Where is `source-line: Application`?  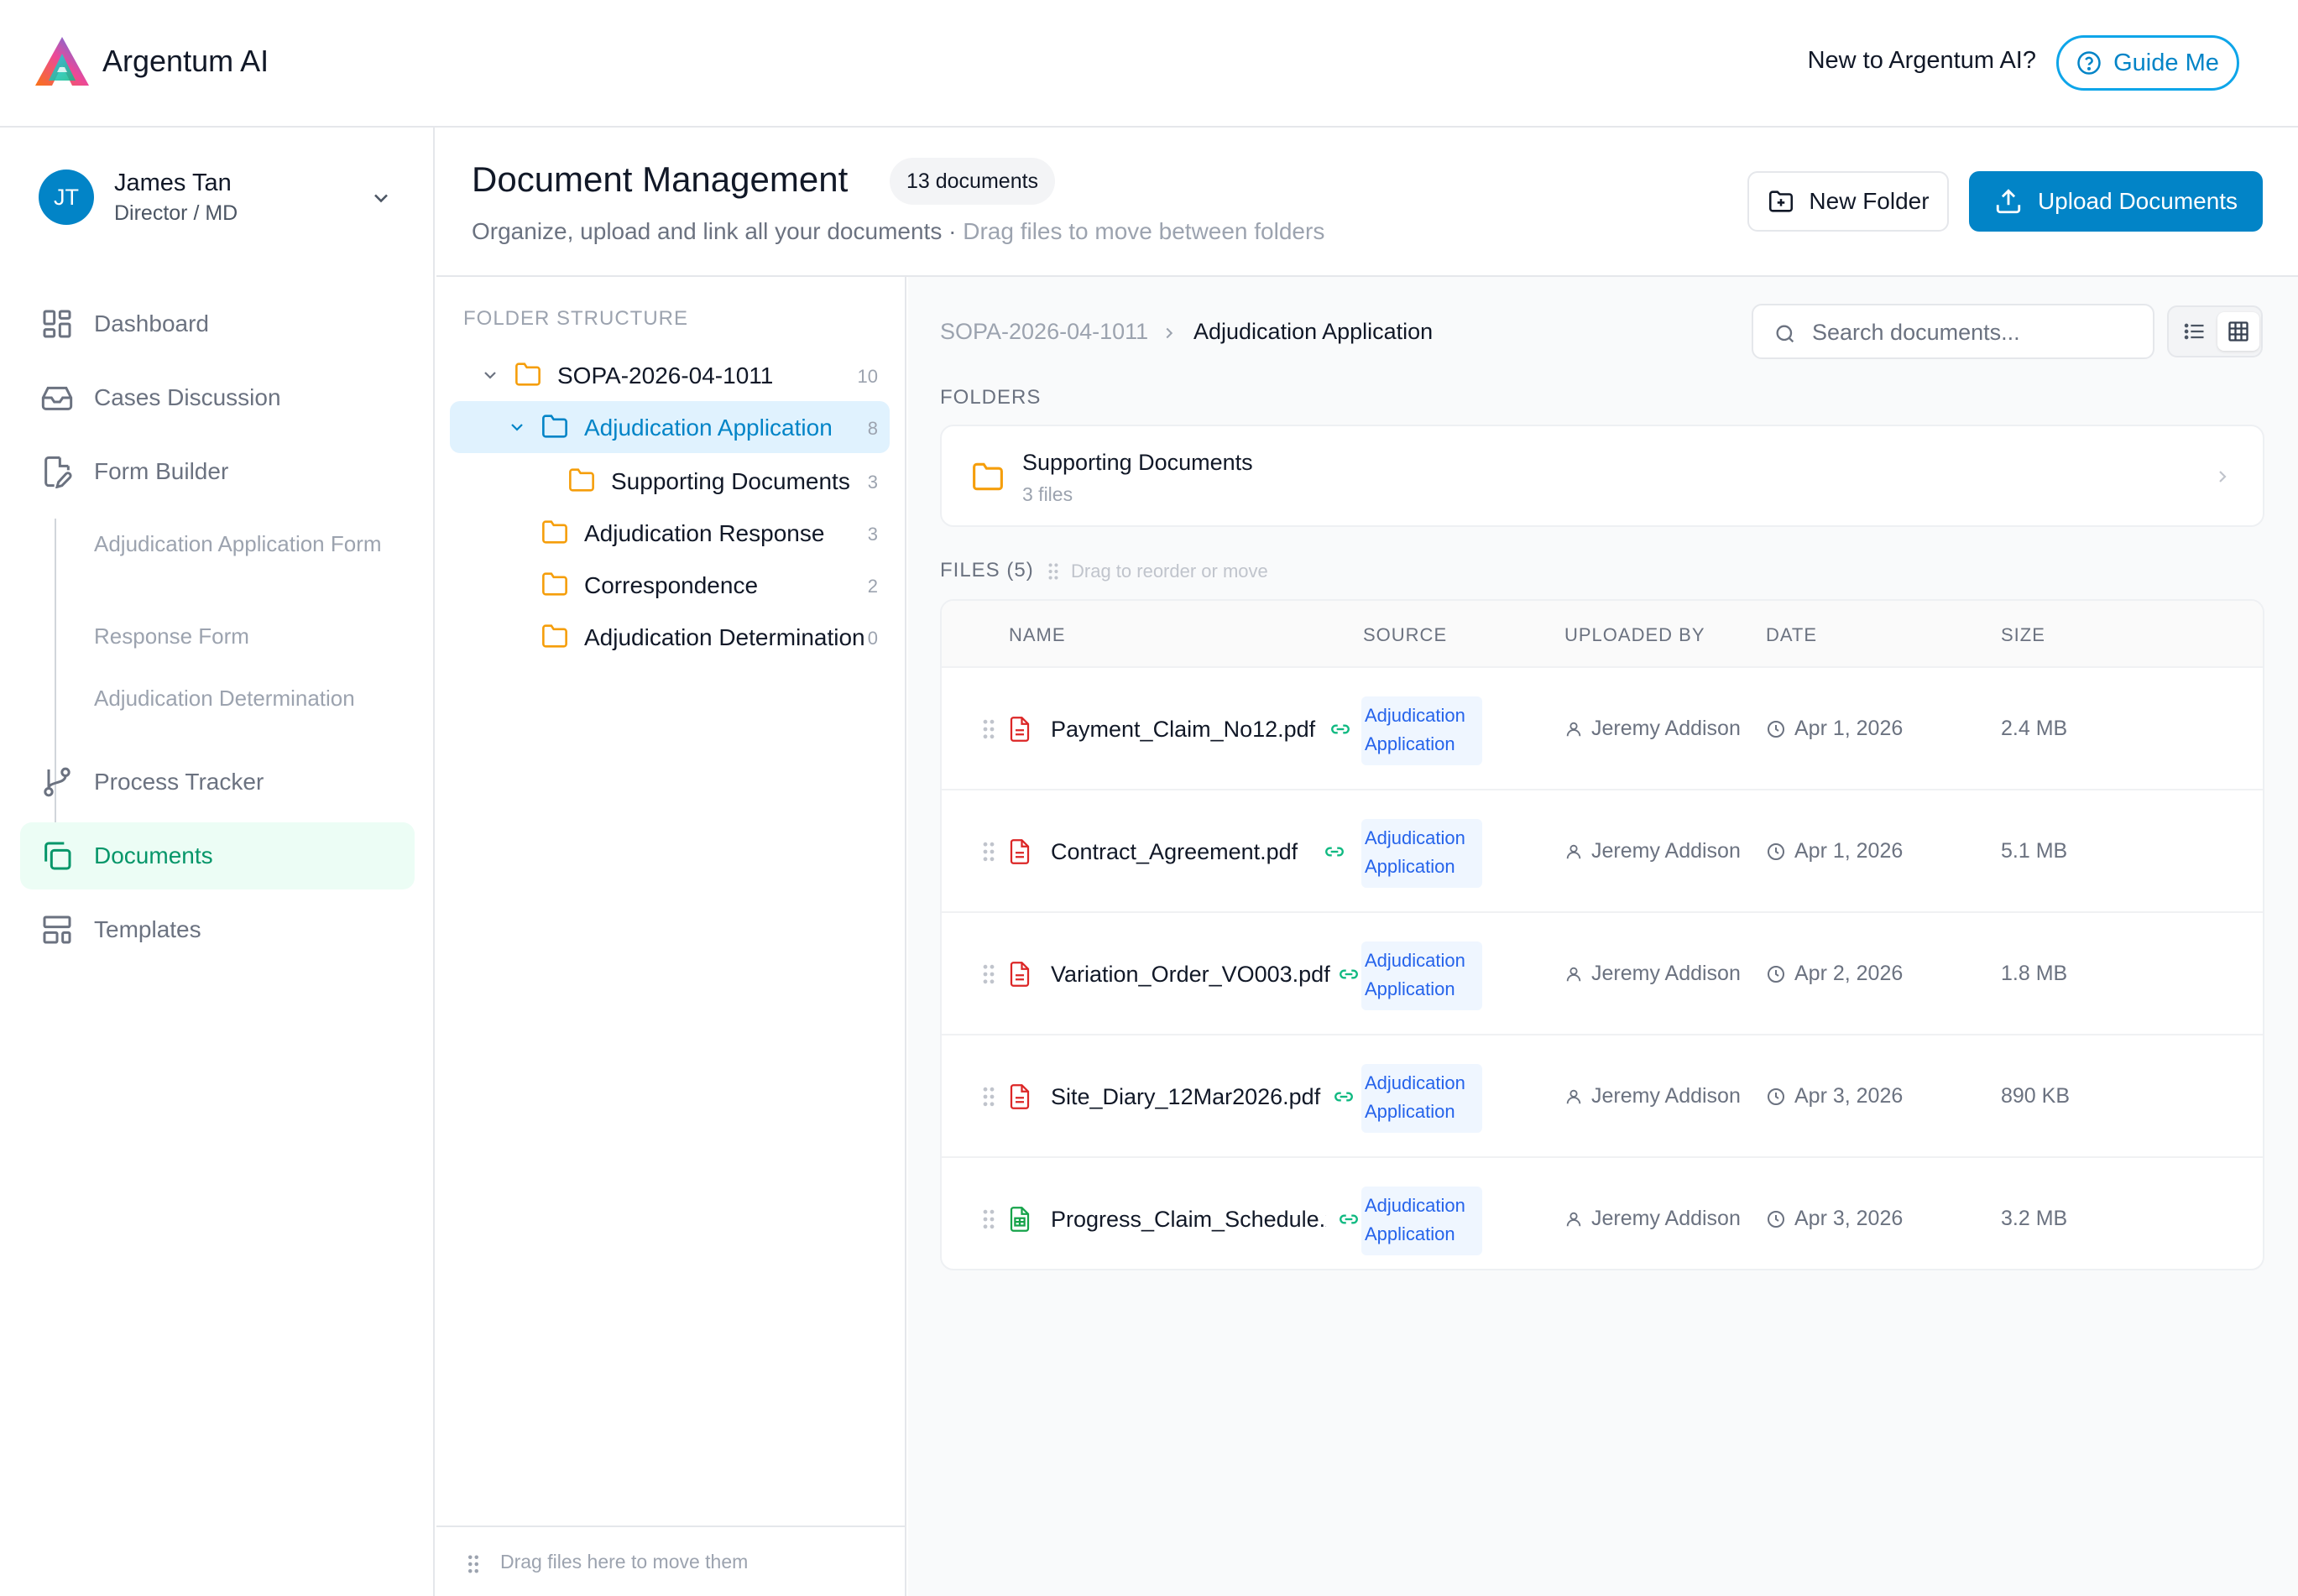
source-line: Application is located at coordinates (1410, 866).